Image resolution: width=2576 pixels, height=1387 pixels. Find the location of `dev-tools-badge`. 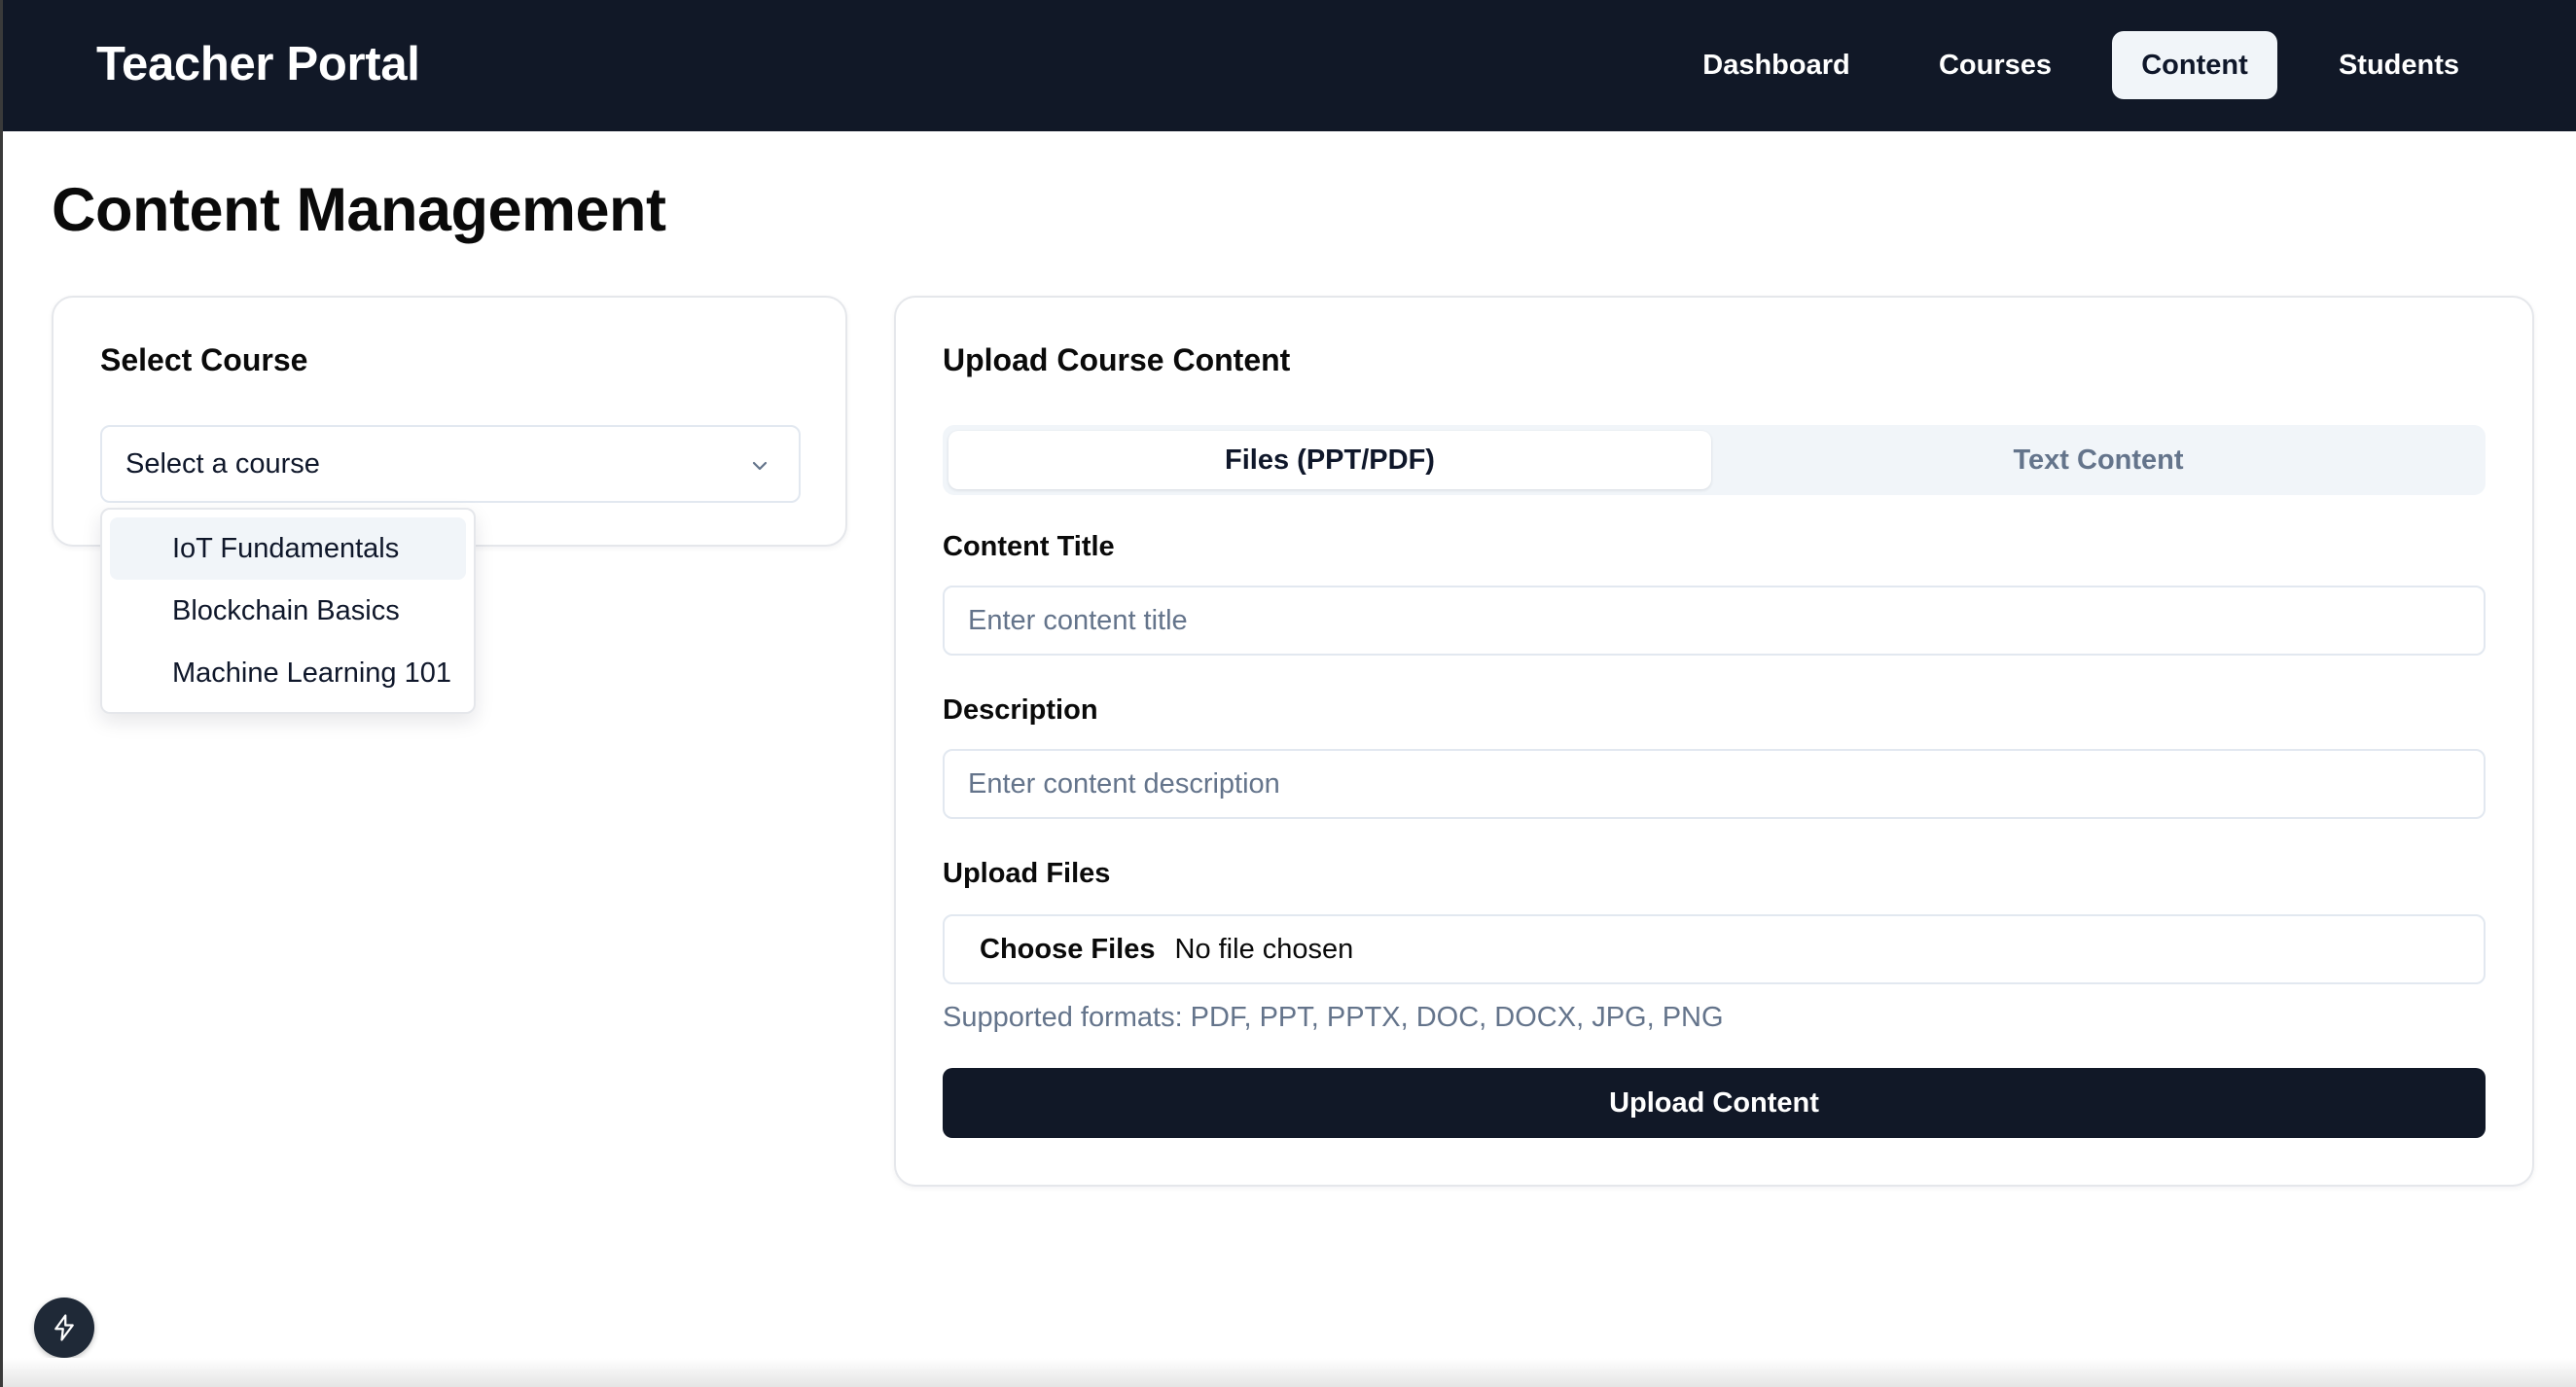

dev-tools-badge is located at coordinates (64, 1328).